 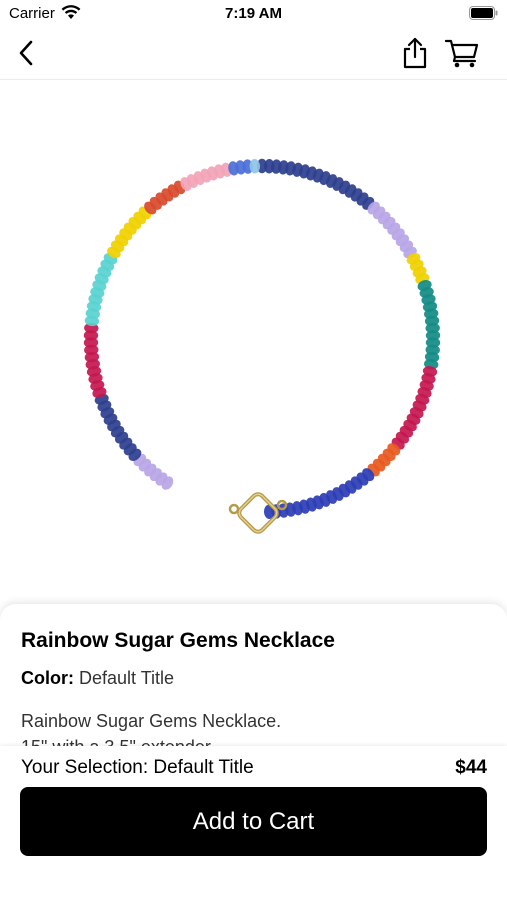 I want to click on color-row: Color: Default Title, so click(x=97, y=678).